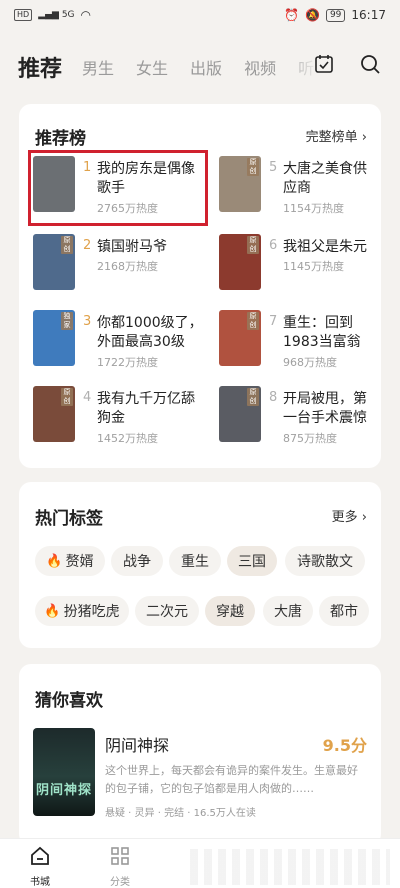  I want to click on rank-item: 原创 4 我有九千万亿舔狗金 1452万热度, so click(120, 416).